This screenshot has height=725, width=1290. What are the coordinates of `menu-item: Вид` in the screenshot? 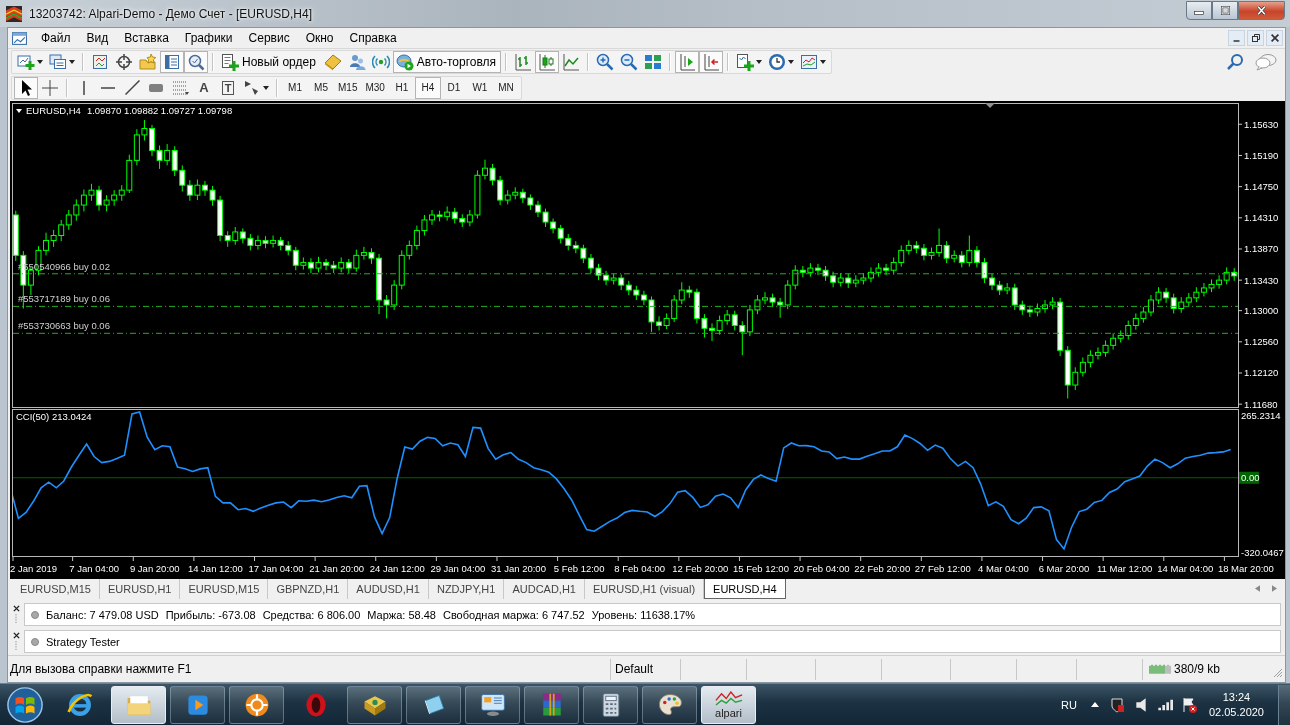 It's located at (97, 38).